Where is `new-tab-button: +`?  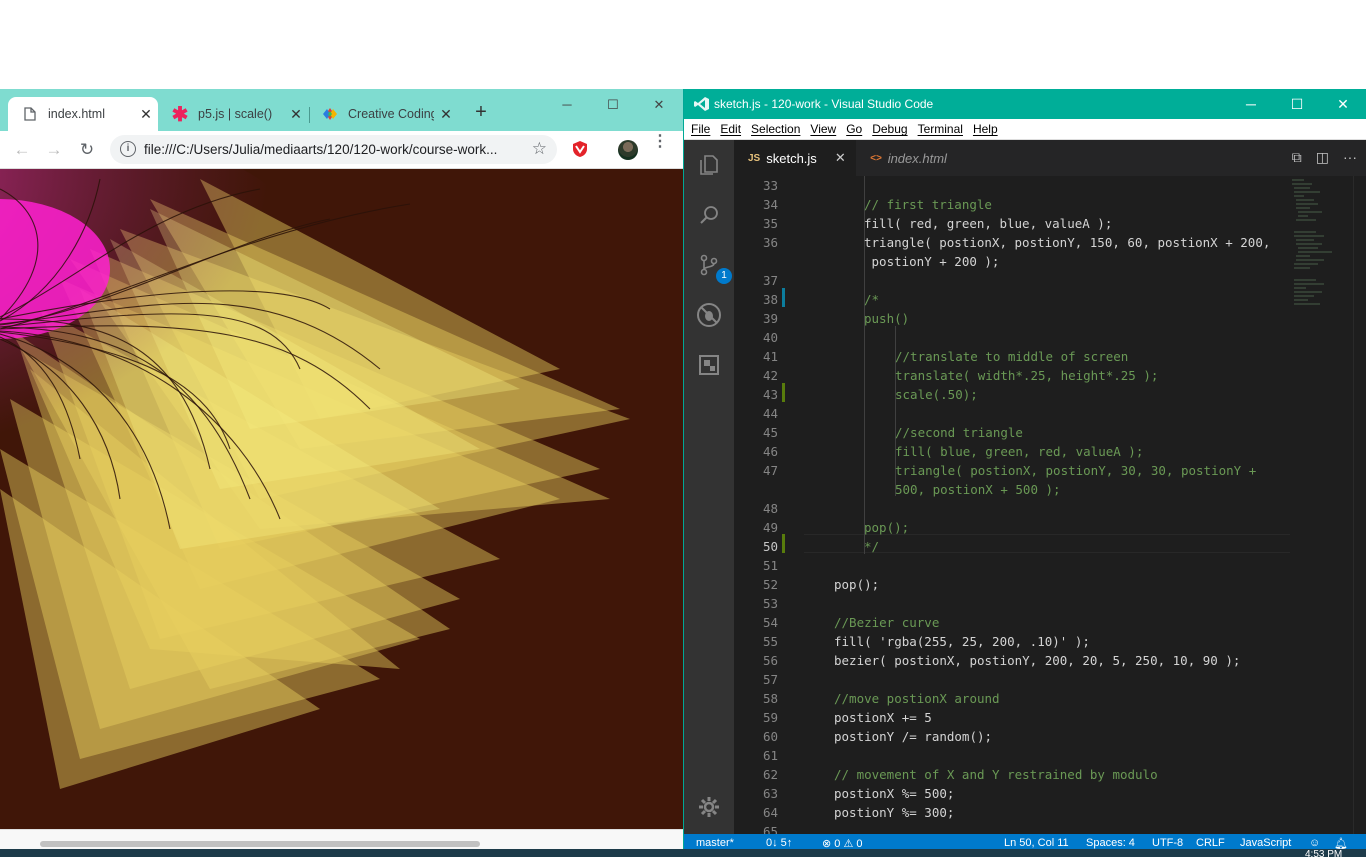 new-tab-button: + is located at coordinates (481, 113).